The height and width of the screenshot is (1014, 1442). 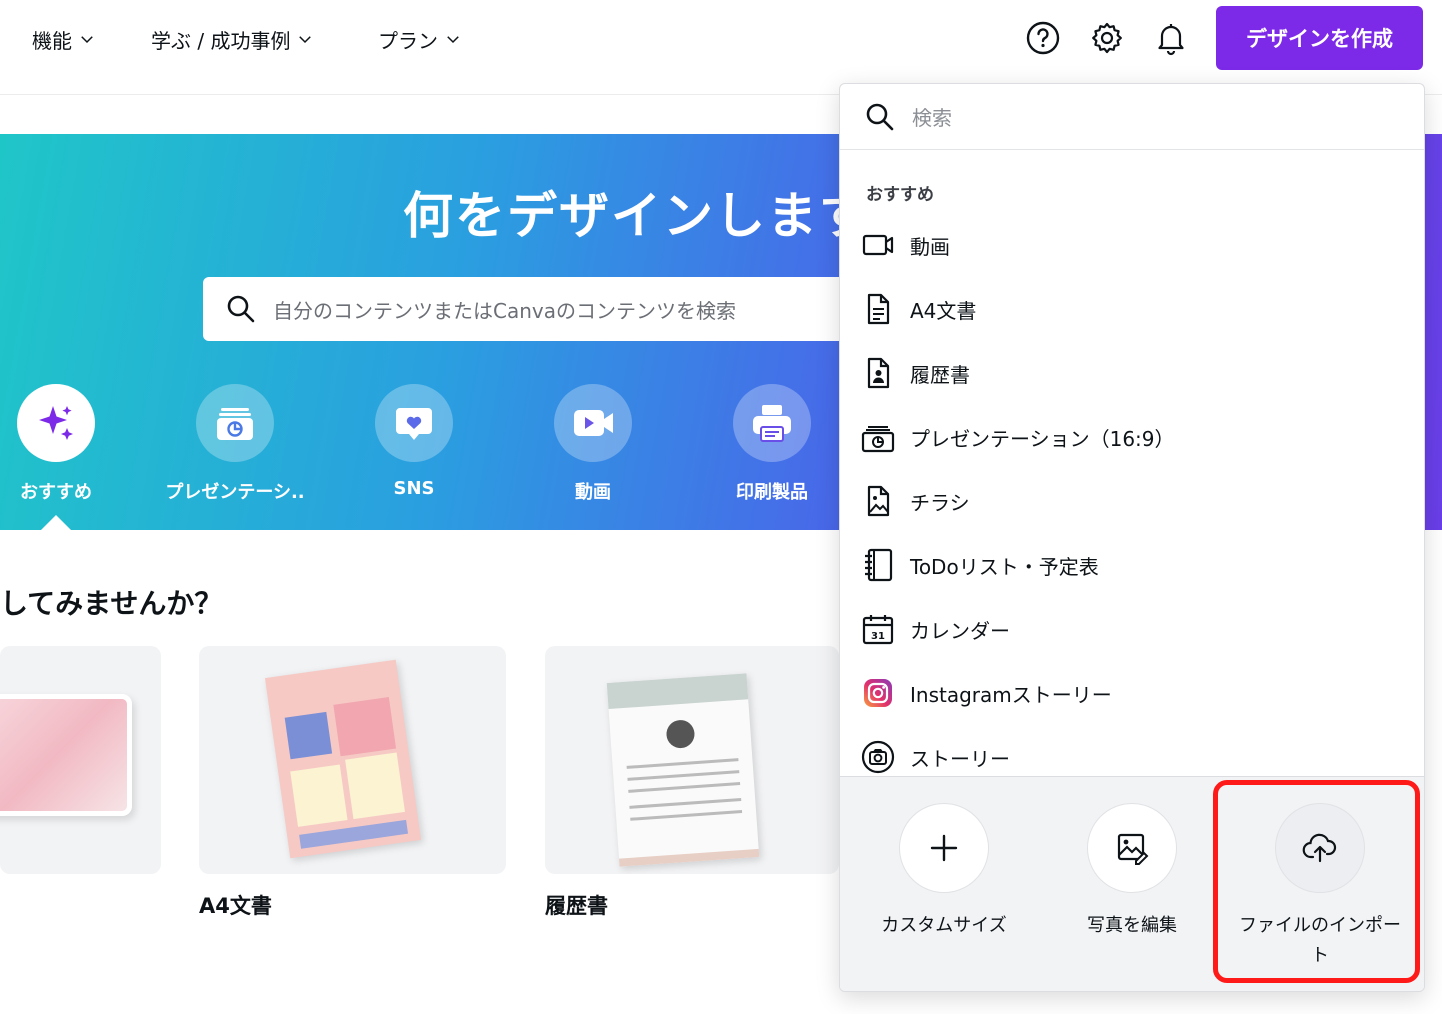 I want to click on category-recommended-circle, so click(x=56, y=423).